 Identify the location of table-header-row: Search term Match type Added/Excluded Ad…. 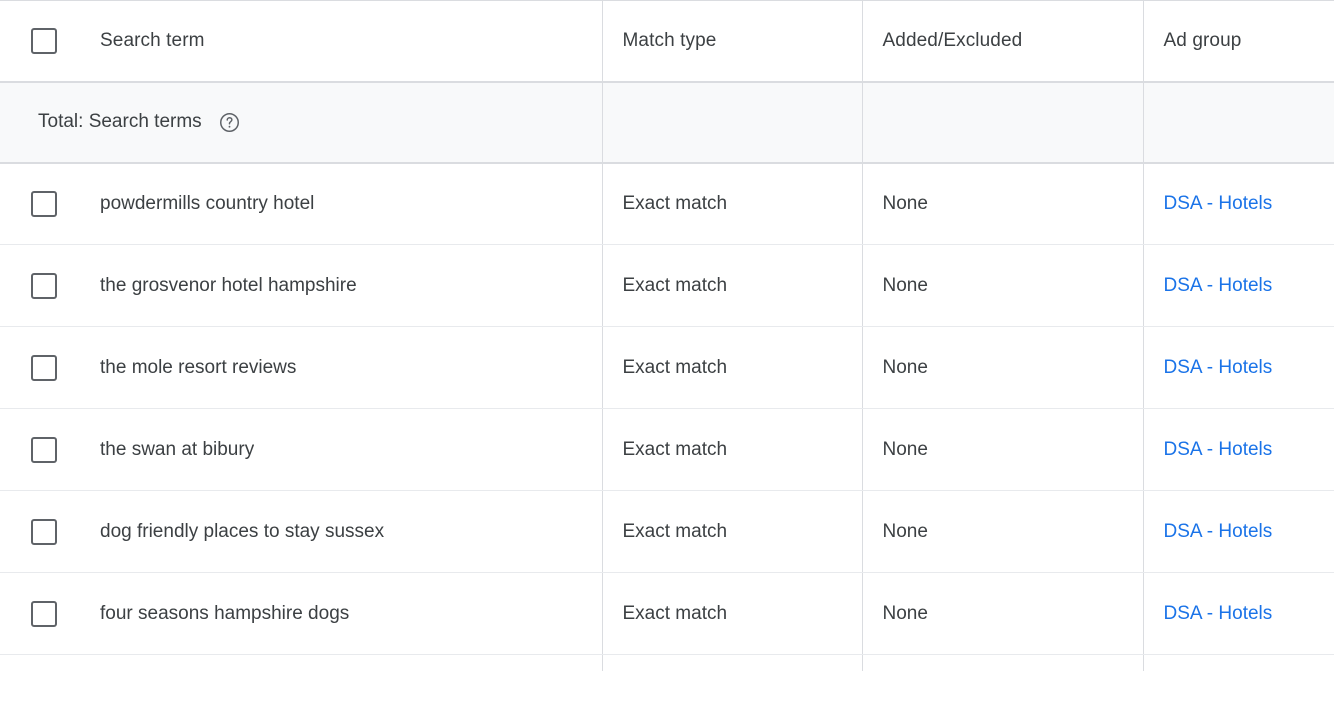
(667, 41).